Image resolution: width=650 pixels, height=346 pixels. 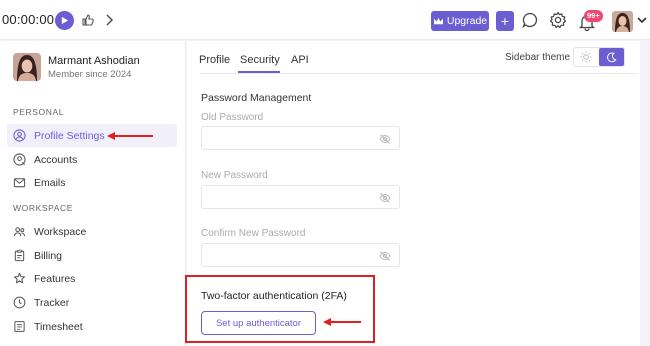 What do you see at coordinates (94, 61) in the screenshot?
I see `profile-name: Marmant Ashodian` at bounding box center [94, 61].